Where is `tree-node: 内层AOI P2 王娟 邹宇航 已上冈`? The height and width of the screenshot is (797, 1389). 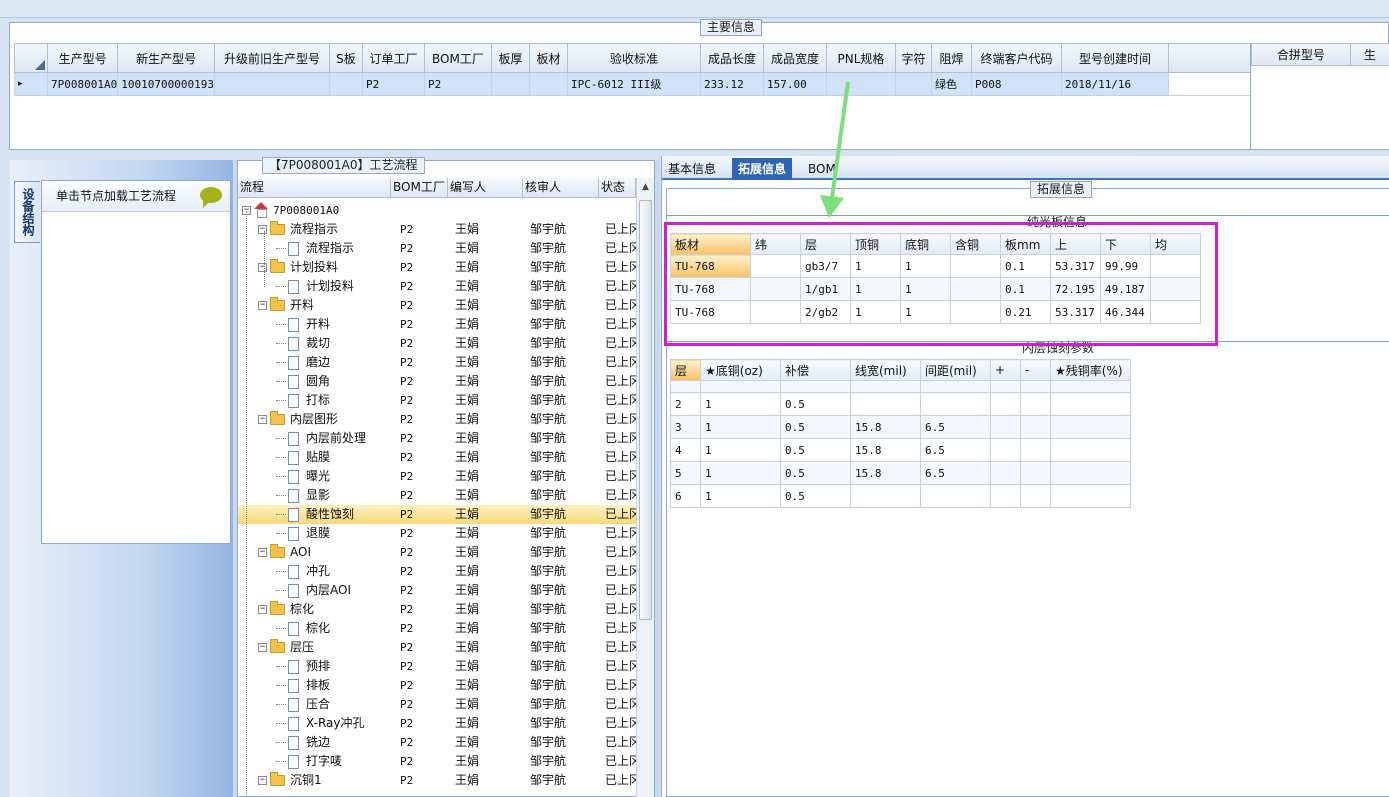
tree-node: 内层AOI P2 王娟 邹宇航 已上冈 is located at coordinates (437, 590).